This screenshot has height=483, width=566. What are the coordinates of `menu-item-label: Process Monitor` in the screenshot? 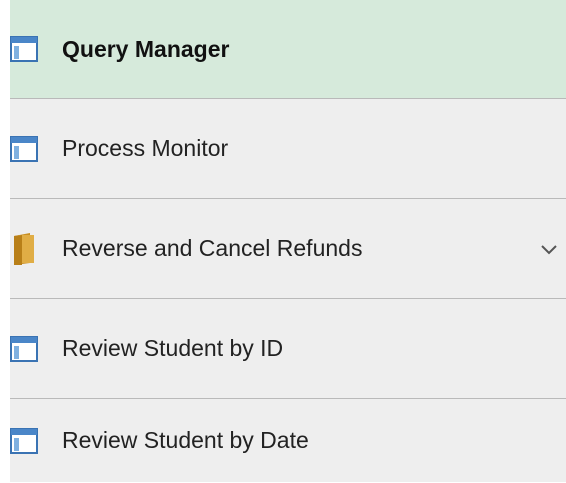 It's located at (145, 148).